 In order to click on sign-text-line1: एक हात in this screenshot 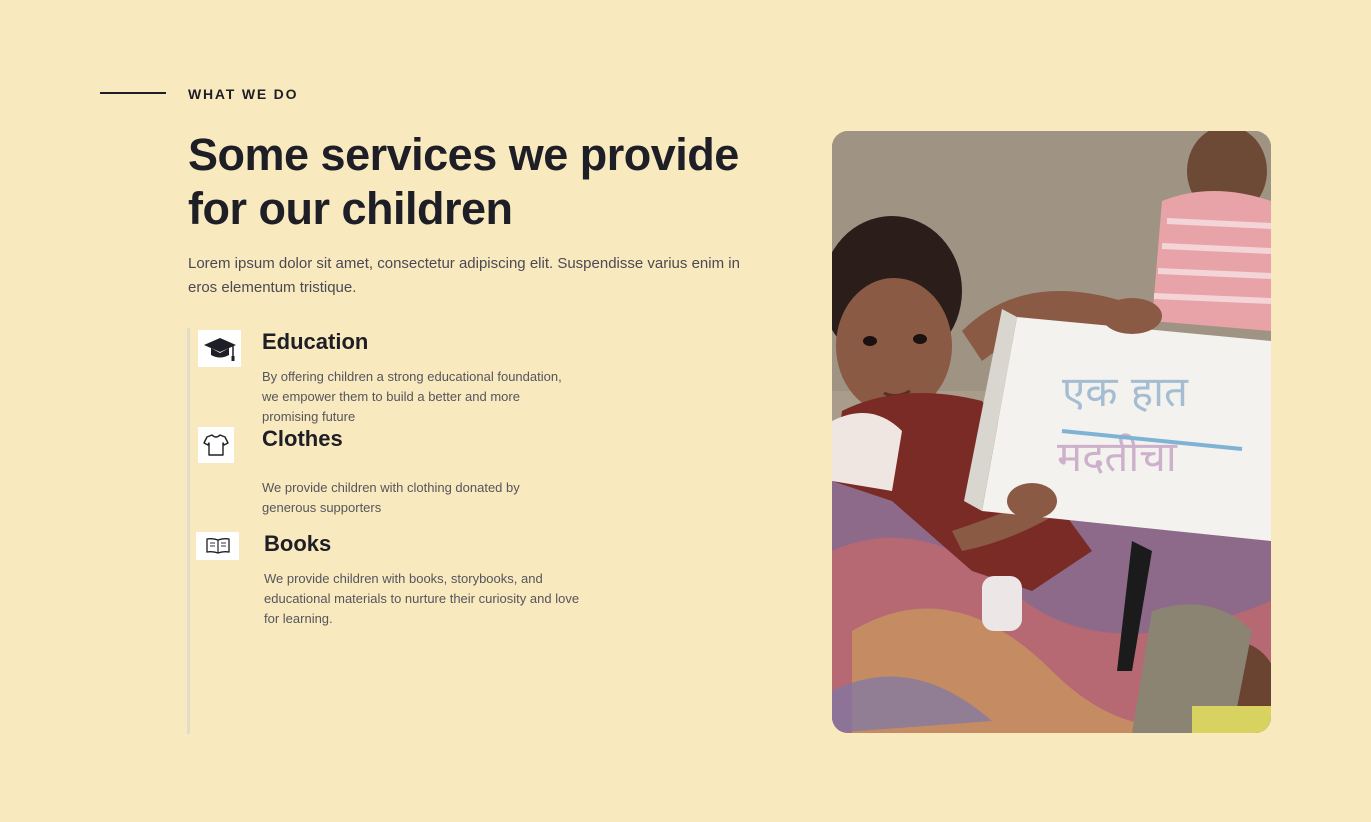, I will do `click(1125, 391)`.